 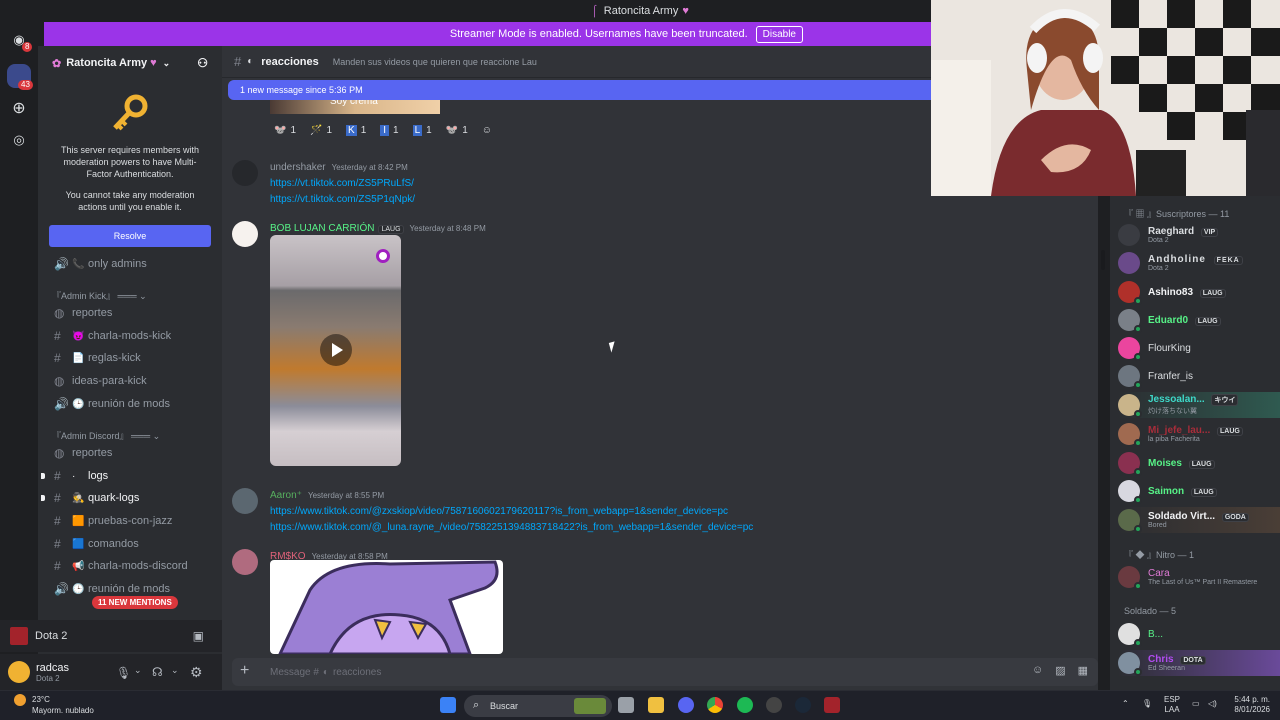 I want to click on weather-widget: 23°C Mayorm. nublado, so click(x=63, y=705).